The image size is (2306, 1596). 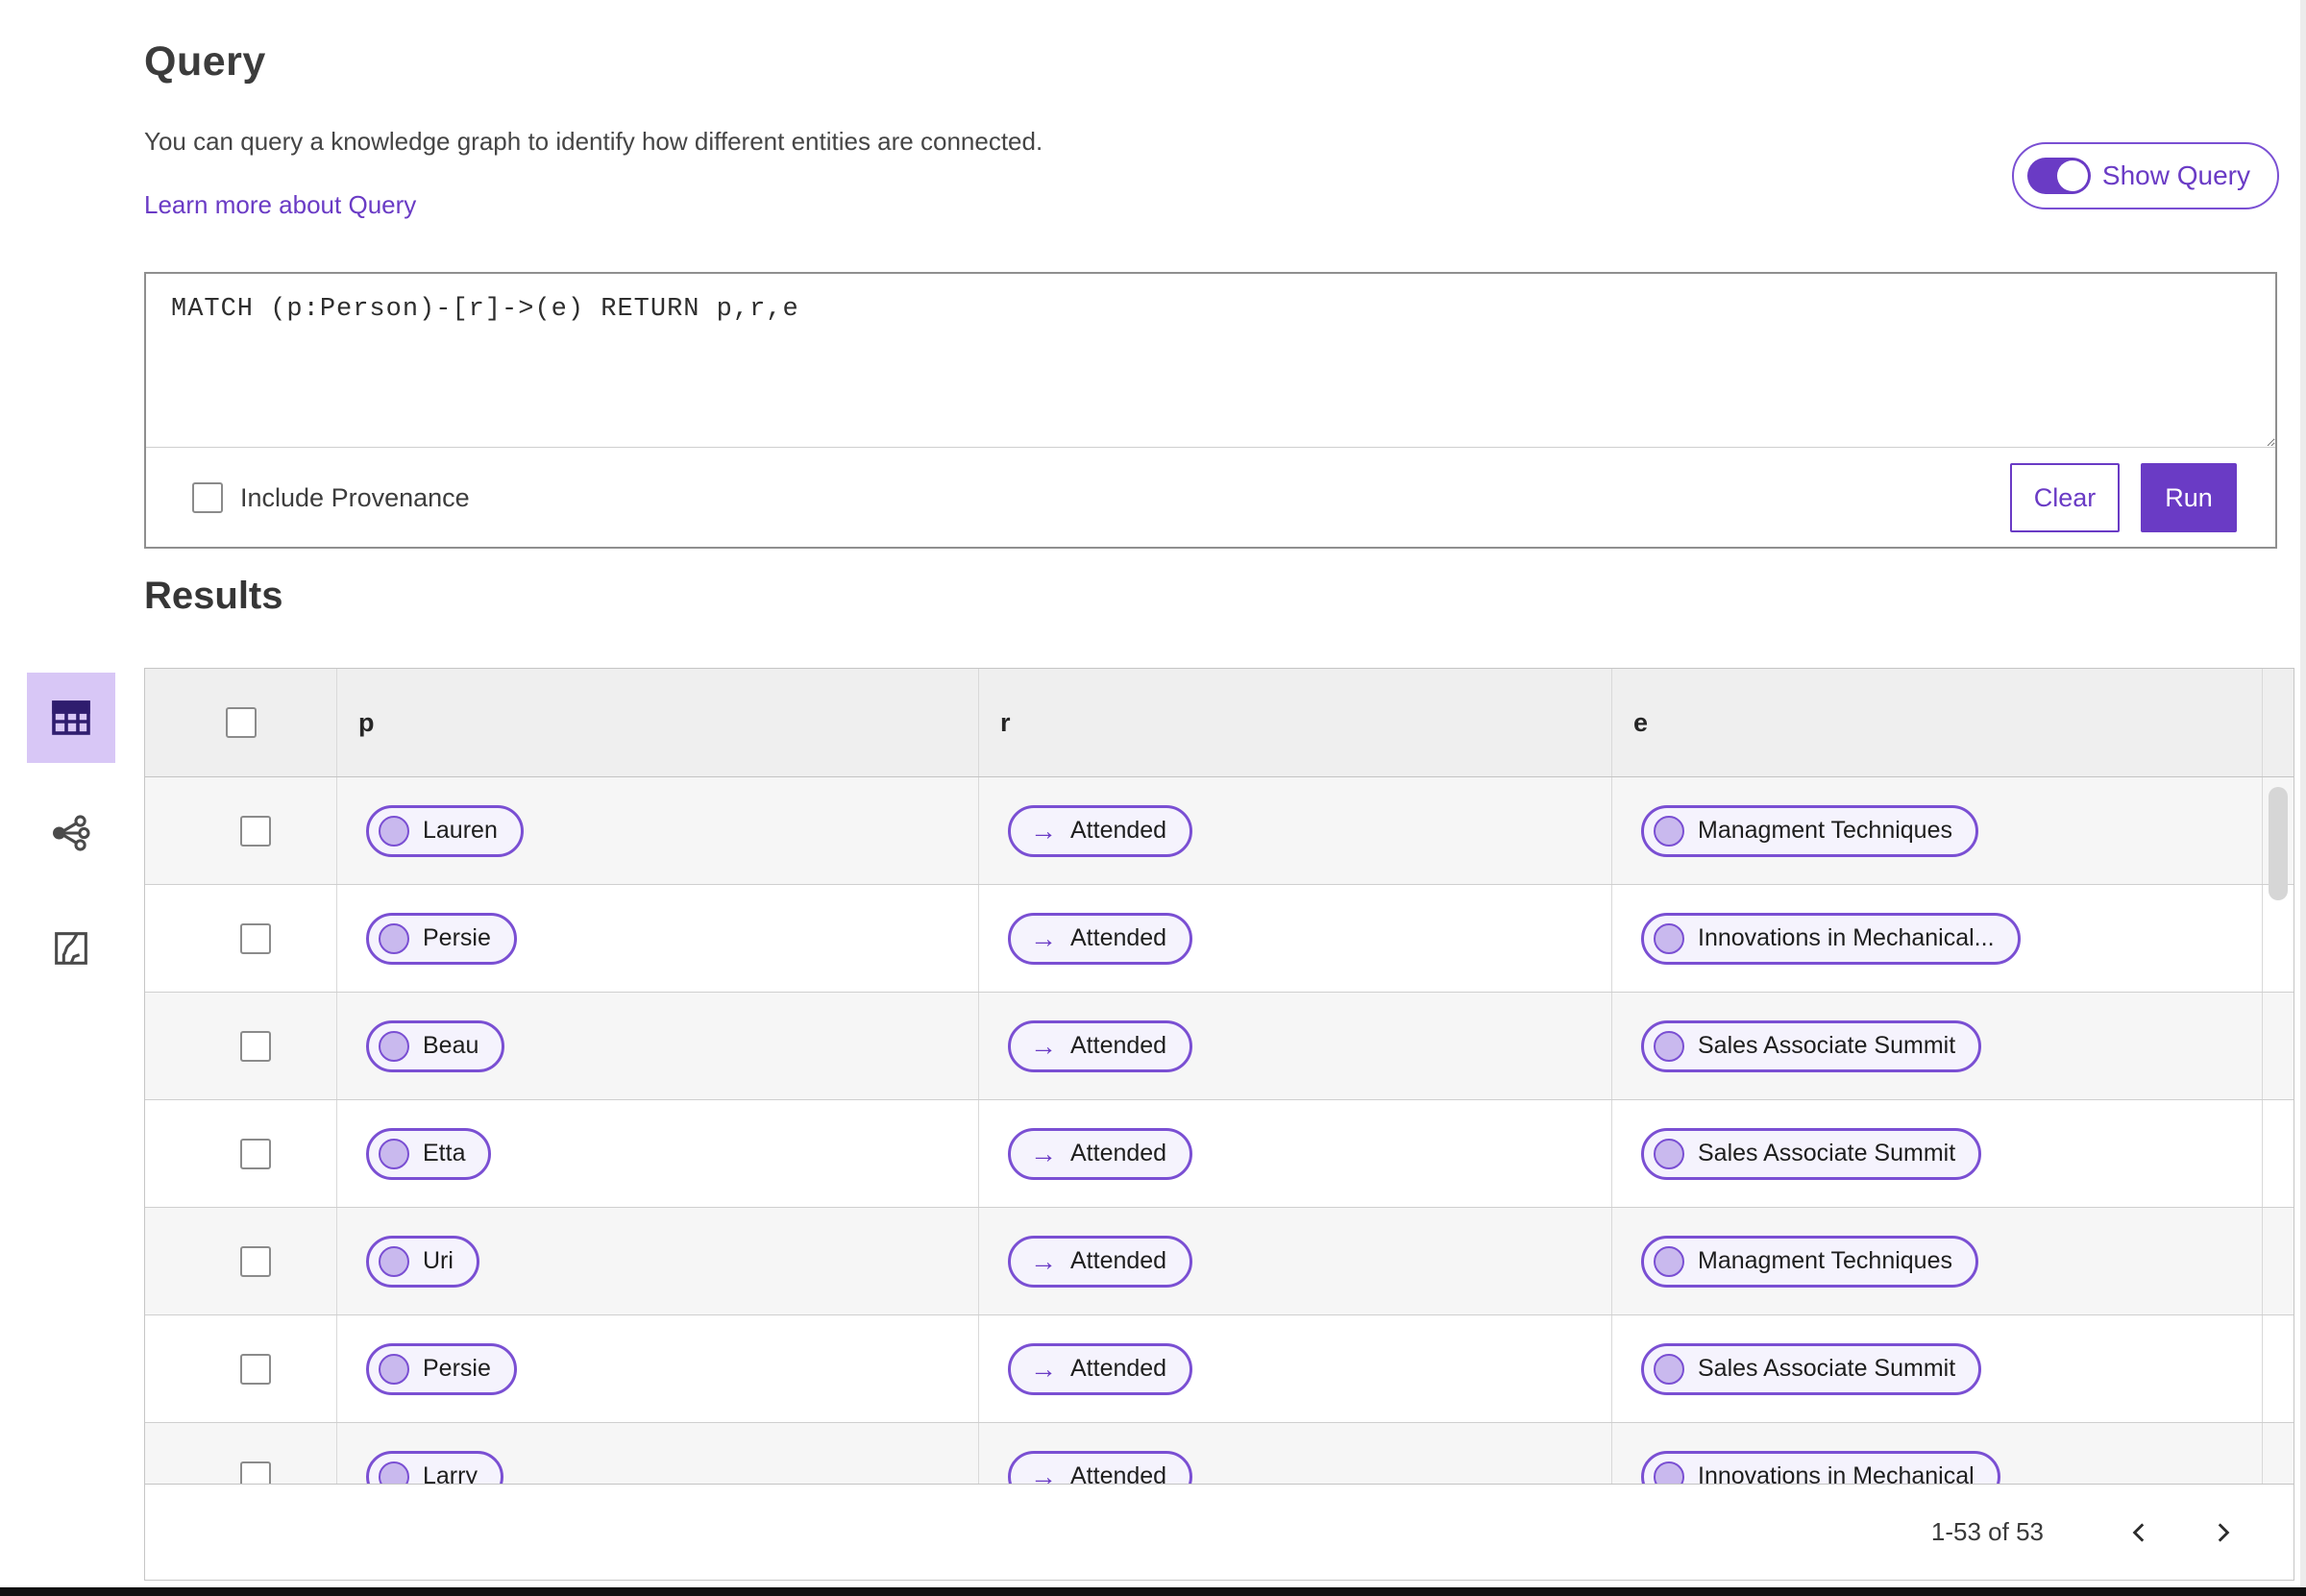 I want to click on entity-pill: Etta, so click(x=429, y=1153).